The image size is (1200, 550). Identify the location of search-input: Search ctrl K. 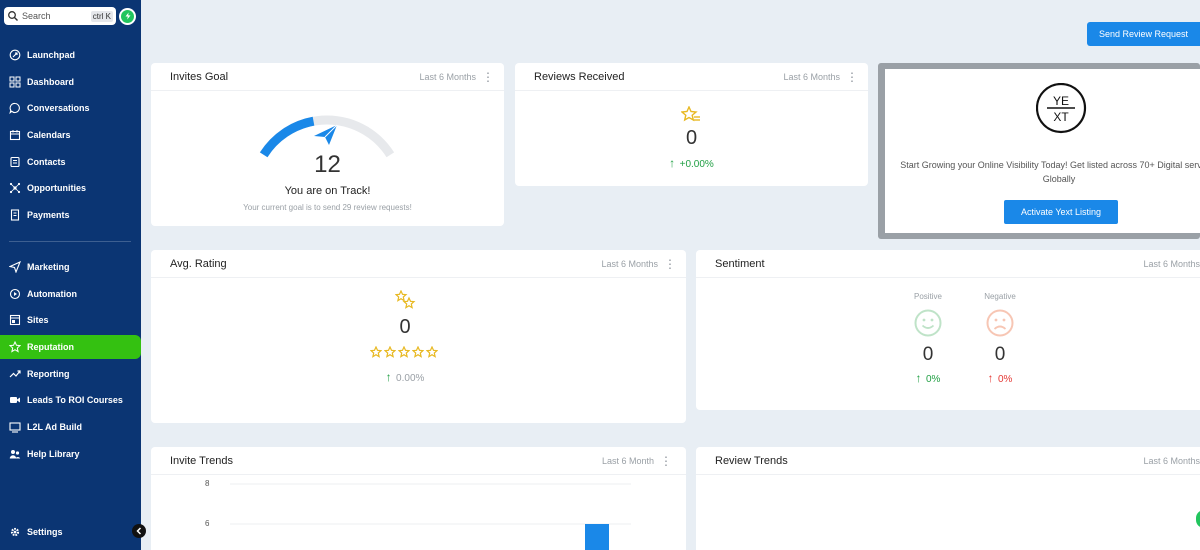
(60, 16).